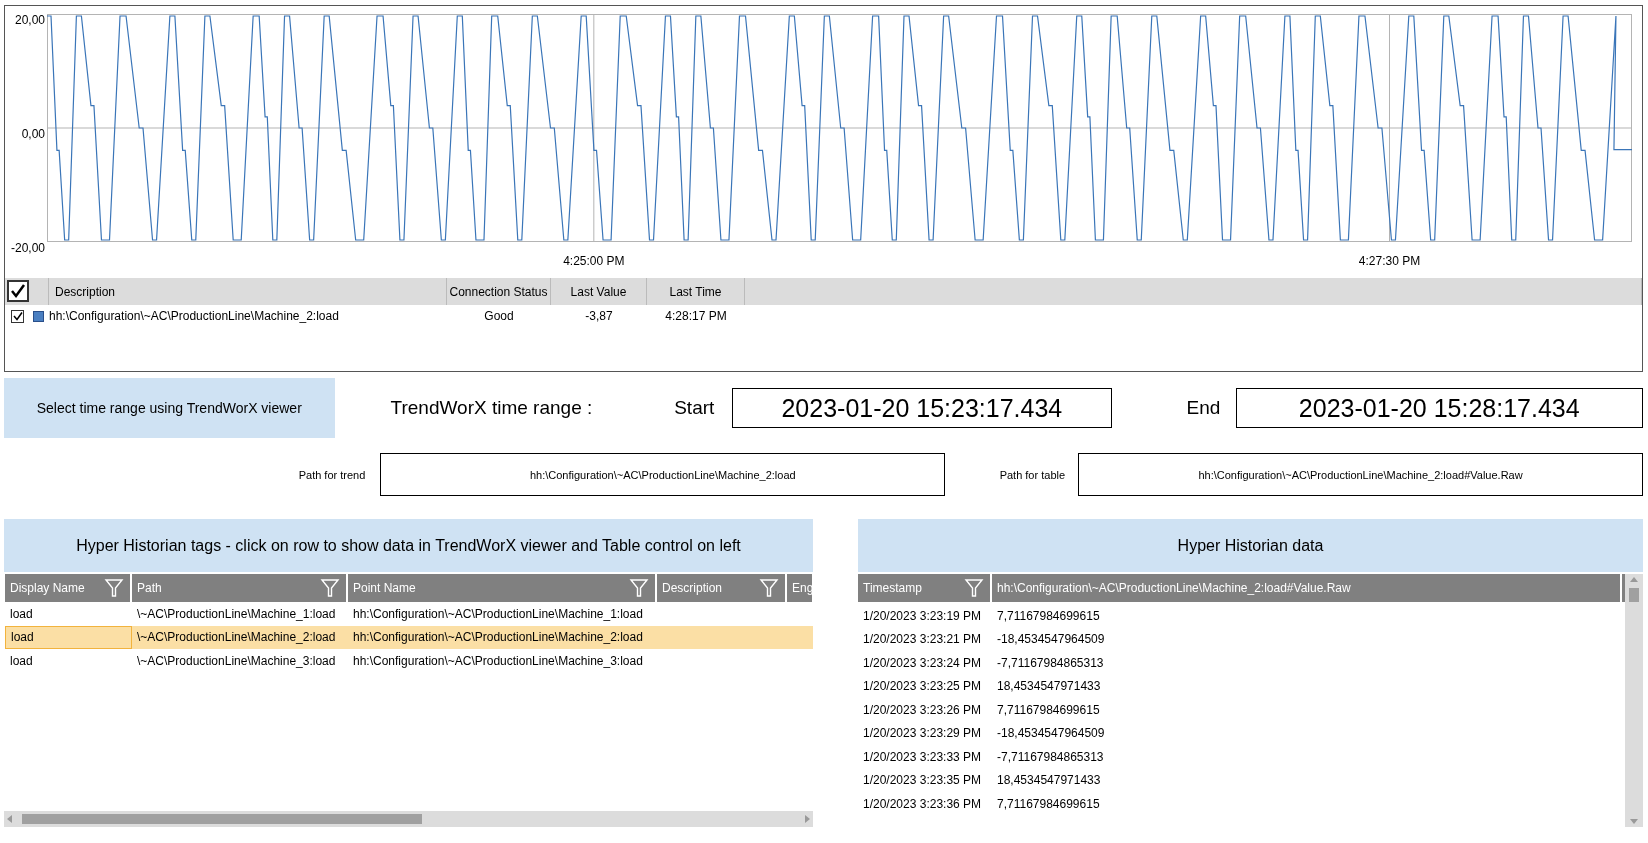 The width and height of the screenshot is (1648, 843). Describe the element at coordinates (194, 316) in the screenshot. I see `series-description: hh:\Configuration\~AC\ProductionLine\Machine_2:load` at that location.